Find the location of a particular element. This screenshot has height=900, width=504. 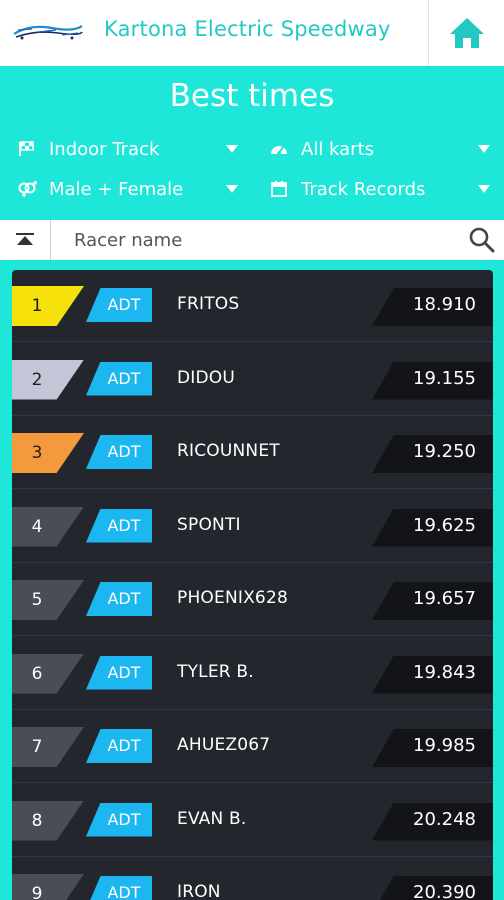

leaderboard-row: 9 ADT IRON 20.390 is located at coordinates (252, 879).